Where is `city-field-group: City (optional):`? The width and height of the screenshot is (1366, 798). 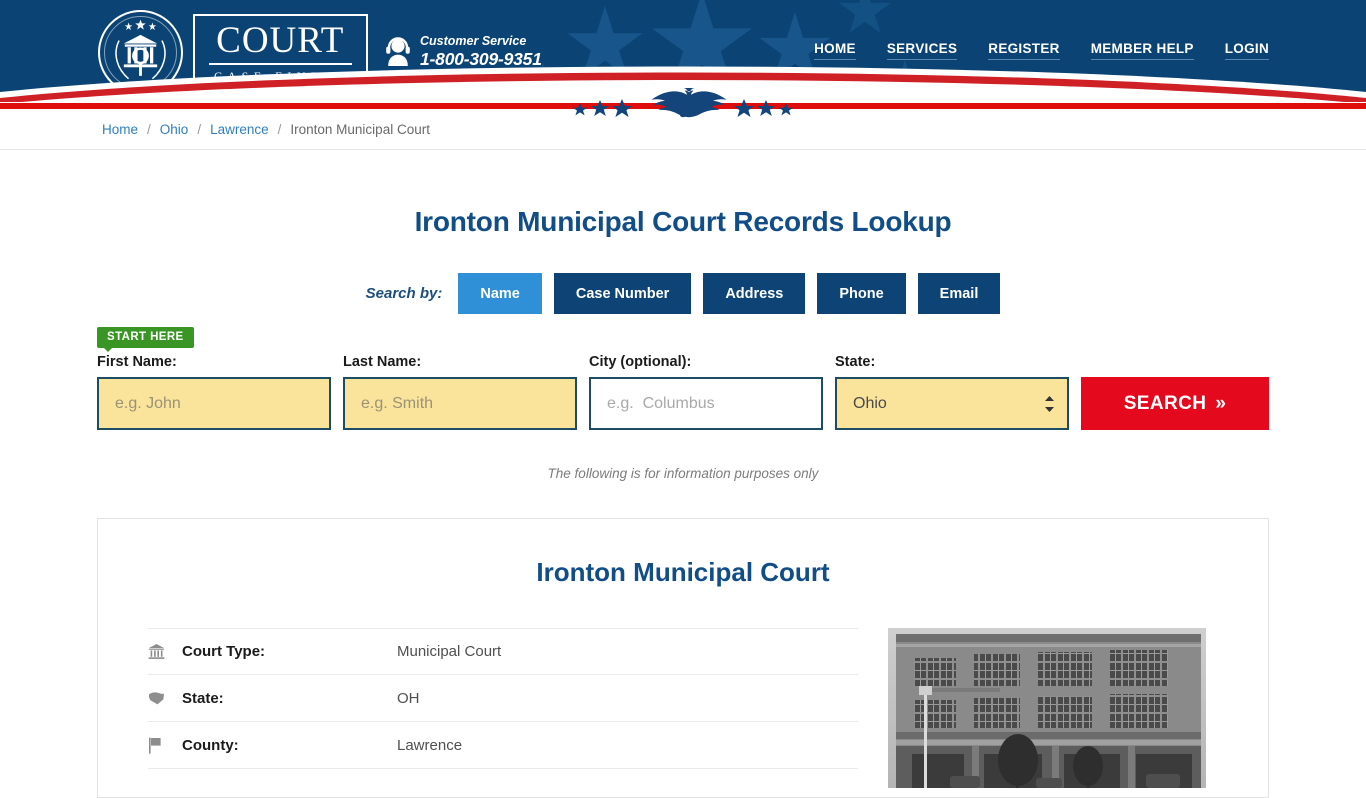
city-field-group: City (optional): is located at coordinates (706, 392).